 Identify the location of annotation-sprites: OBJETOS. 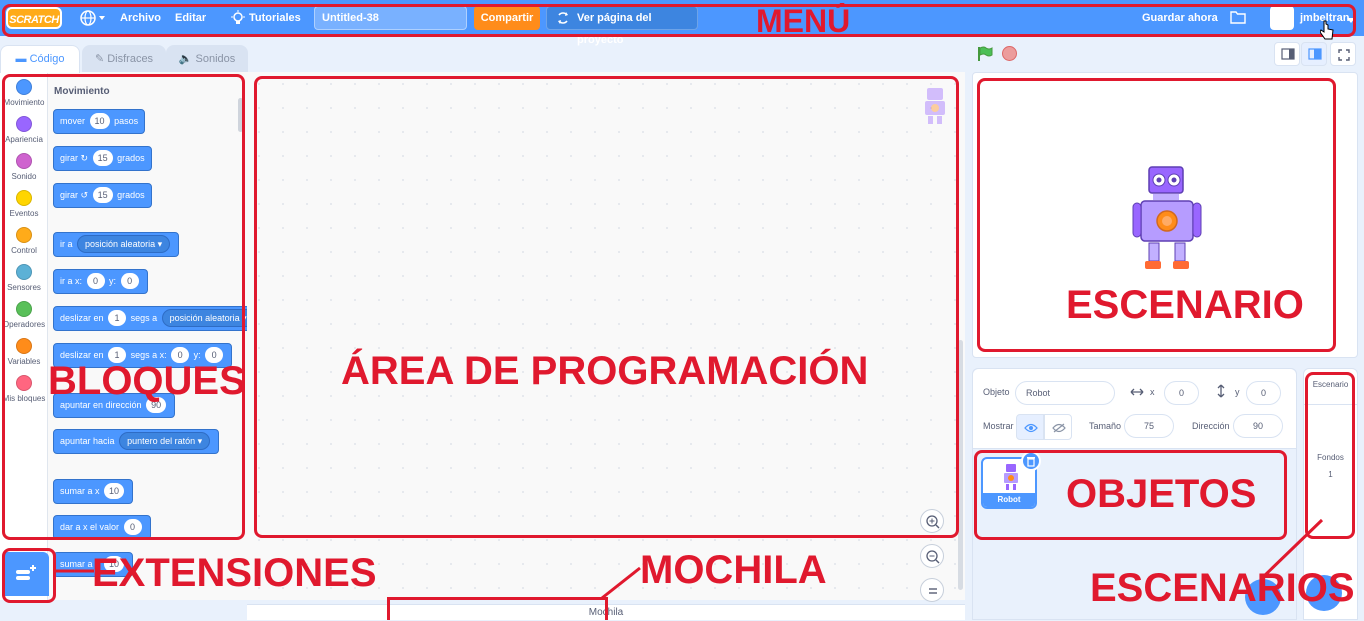
(1161, 494).